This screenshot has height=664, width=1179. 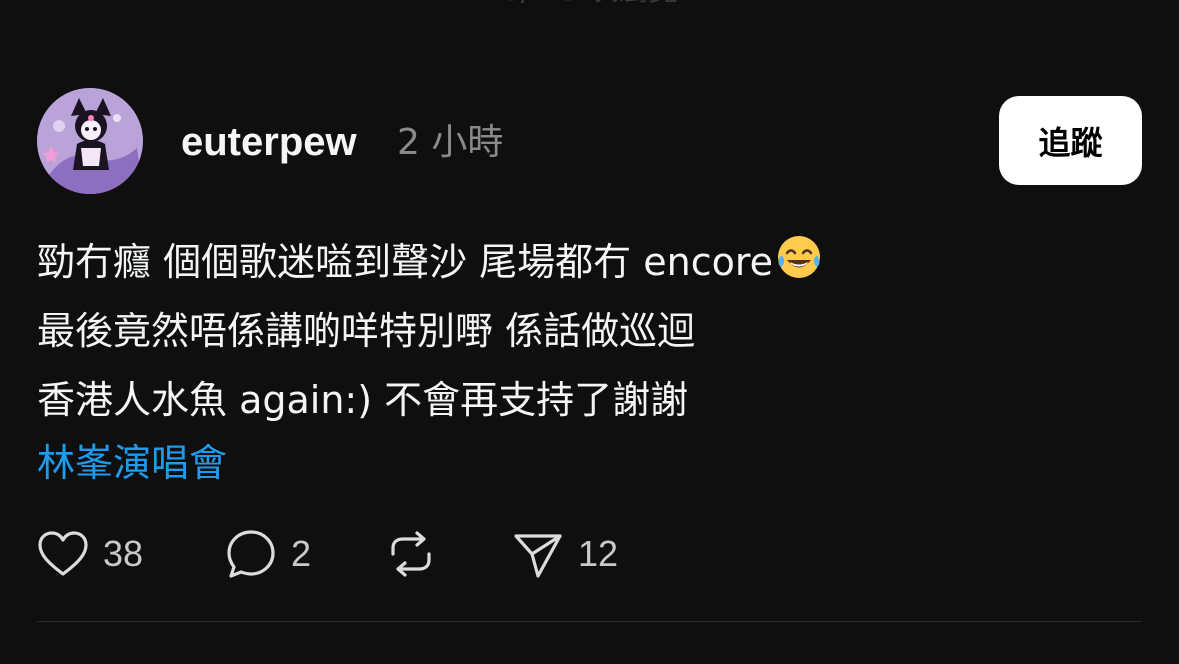 I want to click on follow-button: 追蹤, so click(x=1070, y=140).